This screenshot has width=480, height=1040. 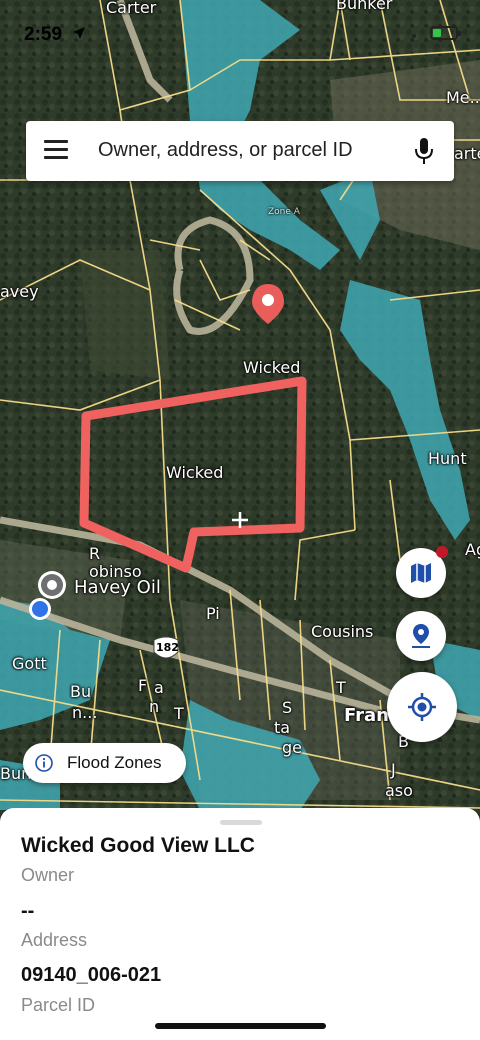 I want to click on map-icon, so click(x=421, y=573).